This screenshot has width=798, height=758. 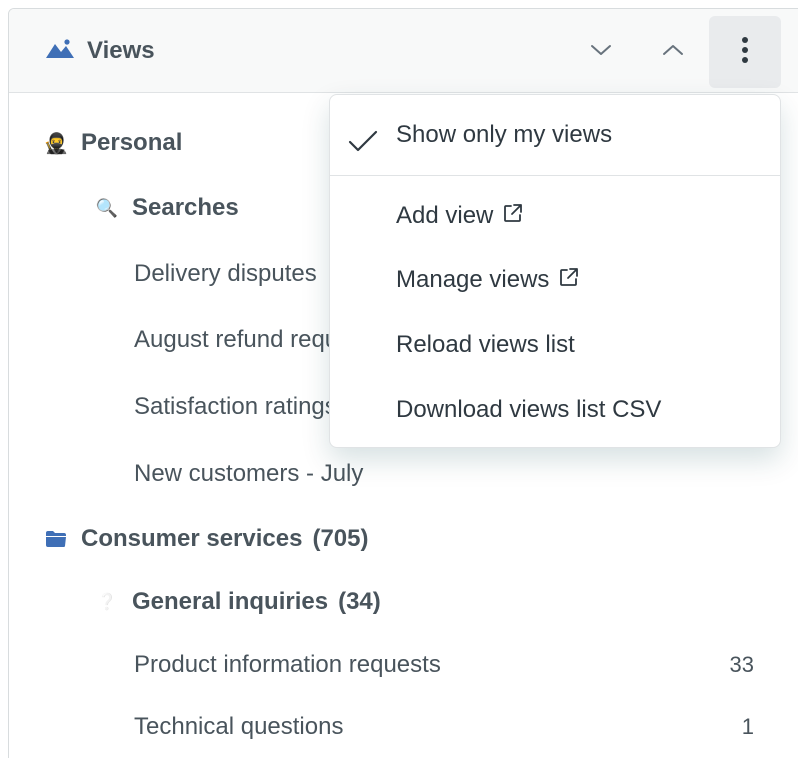 I want to click on menu-item-show-only-my-views: Show only my views, so click(x=555, y=135).